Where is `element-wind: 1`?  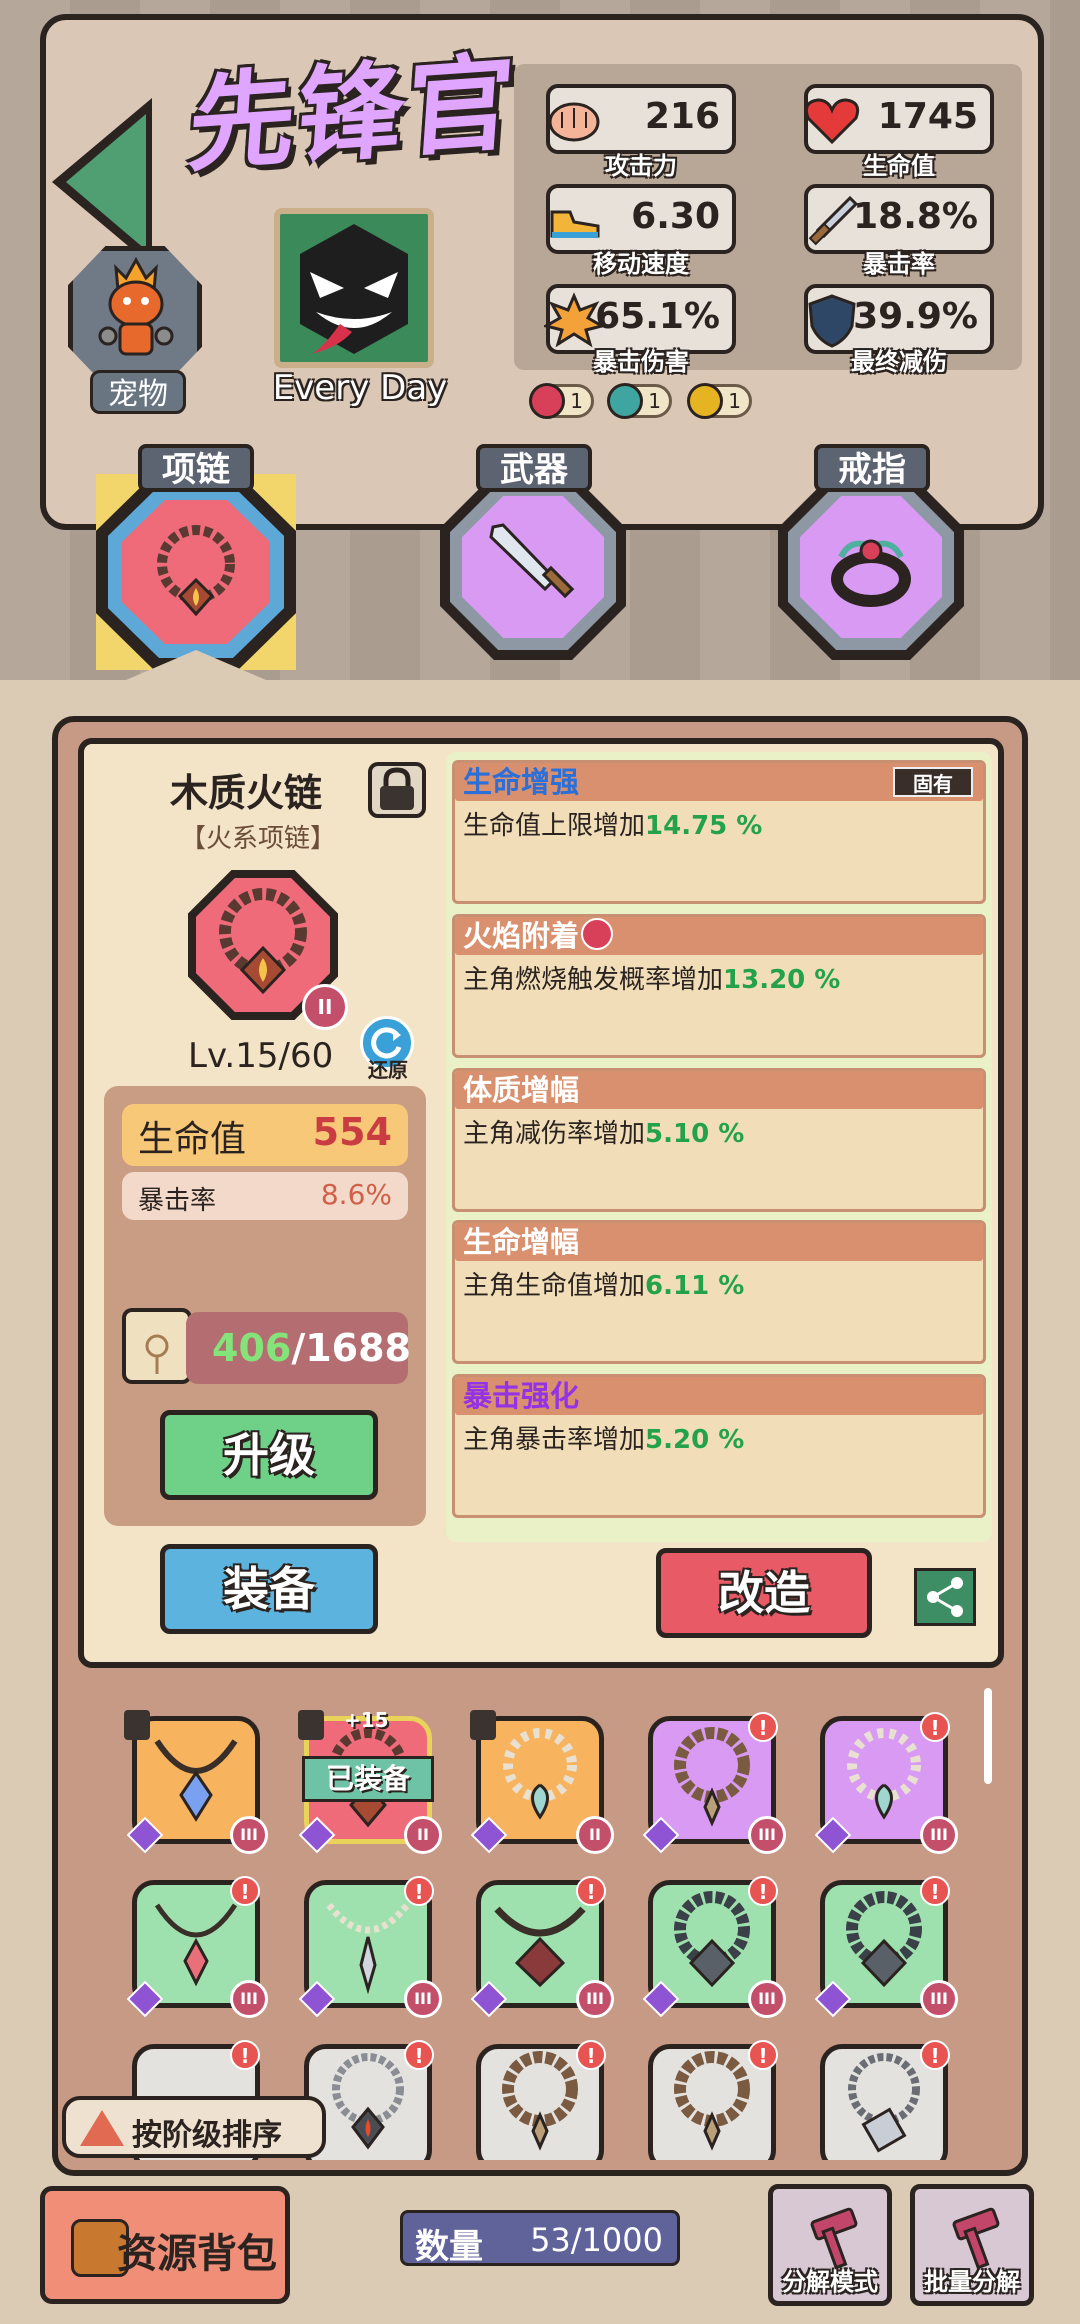 element-wind: 1 is located at coordinates (639, 401).